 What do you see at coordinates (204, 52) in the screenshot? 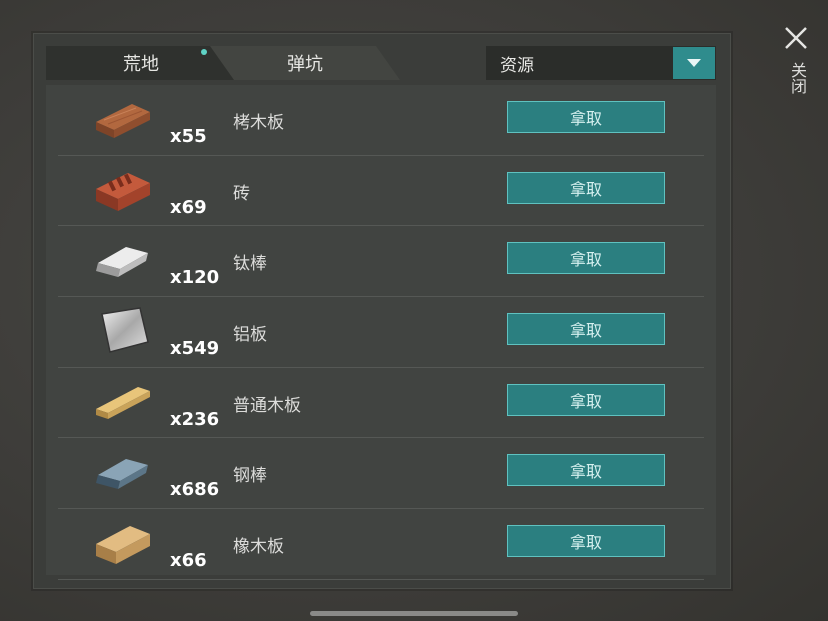
I see `notification-dot` at bounding box center [204, 52].